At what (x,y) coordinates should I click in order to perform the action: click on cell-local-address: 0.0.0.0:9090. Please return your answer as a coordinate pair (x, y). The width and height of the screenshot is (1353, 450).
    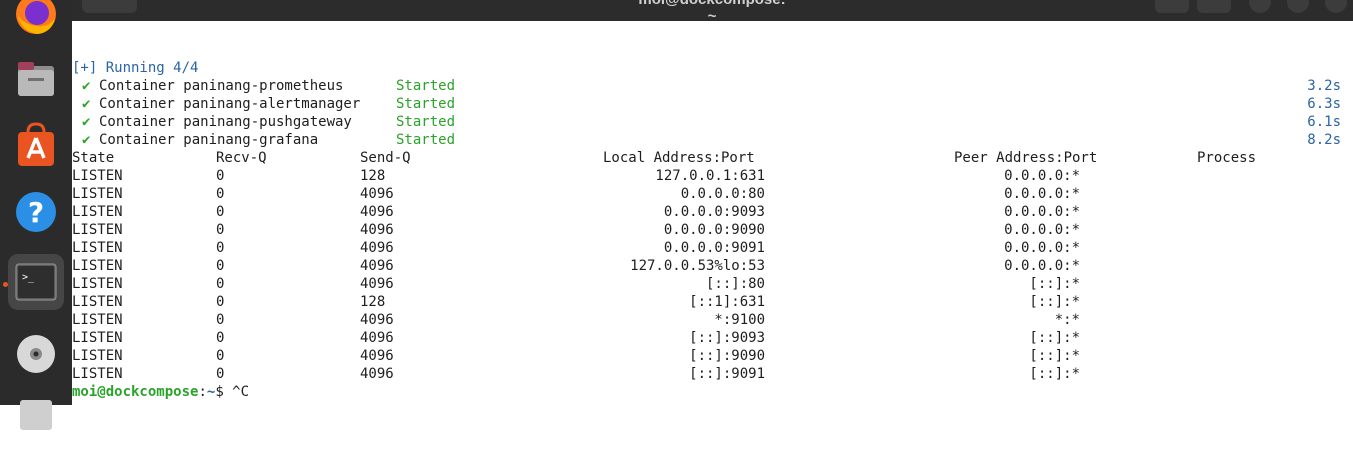
    Looking at the image, I should click on (714, 230).